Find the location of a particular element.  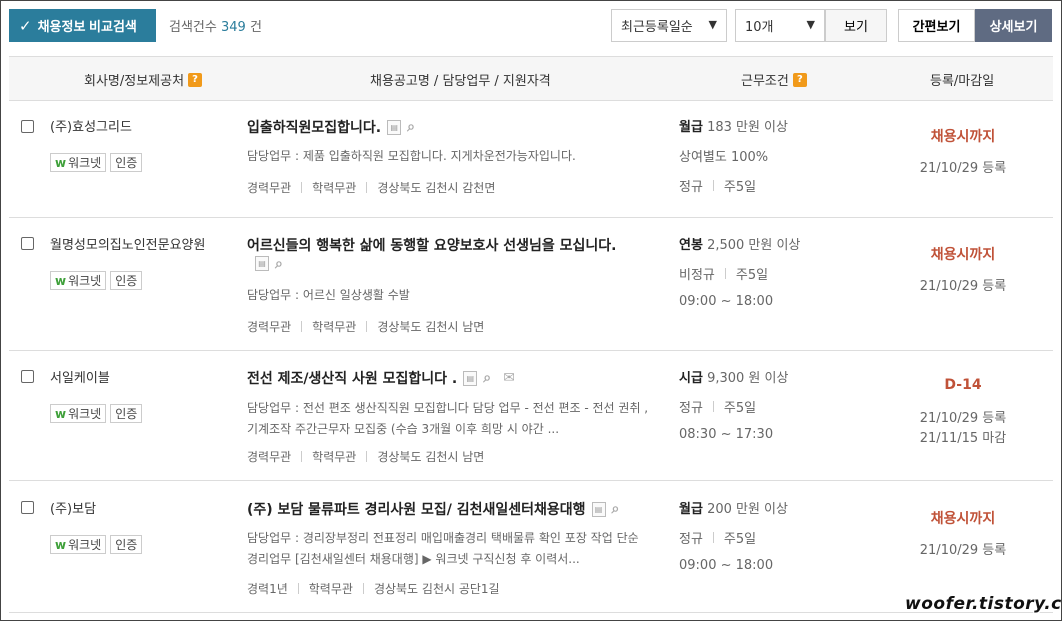

duty-line: 담당업무 : 제품 입출하직원 모집합니다. 지게차운전가능자입니다. is located at coordinates (411, 156).